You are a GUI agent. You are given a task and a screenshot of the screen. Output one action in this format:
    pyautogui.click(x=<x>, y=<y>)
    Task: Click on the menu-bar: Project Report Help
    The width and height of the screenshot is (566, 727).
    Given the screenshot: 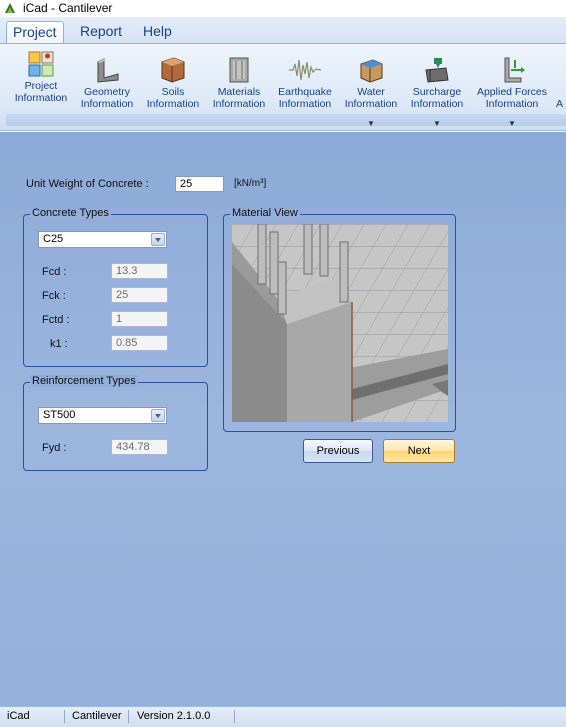 What is the action you would take?
    pyautogui.click(x=283, y=30)
    